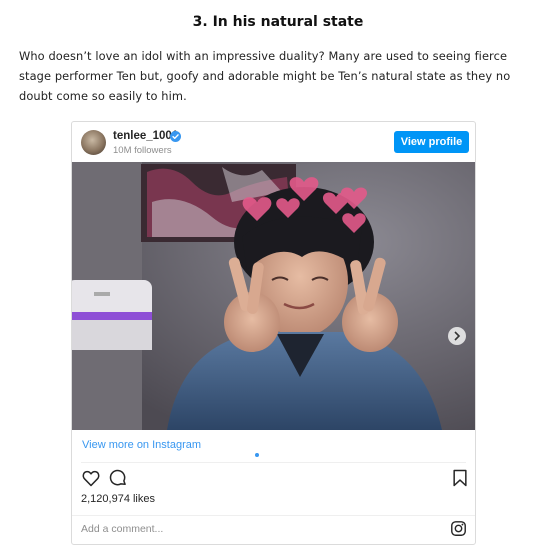 This screenshot has width=556, height=550. I want to click on verified-badge-icon, so click(175, 136).